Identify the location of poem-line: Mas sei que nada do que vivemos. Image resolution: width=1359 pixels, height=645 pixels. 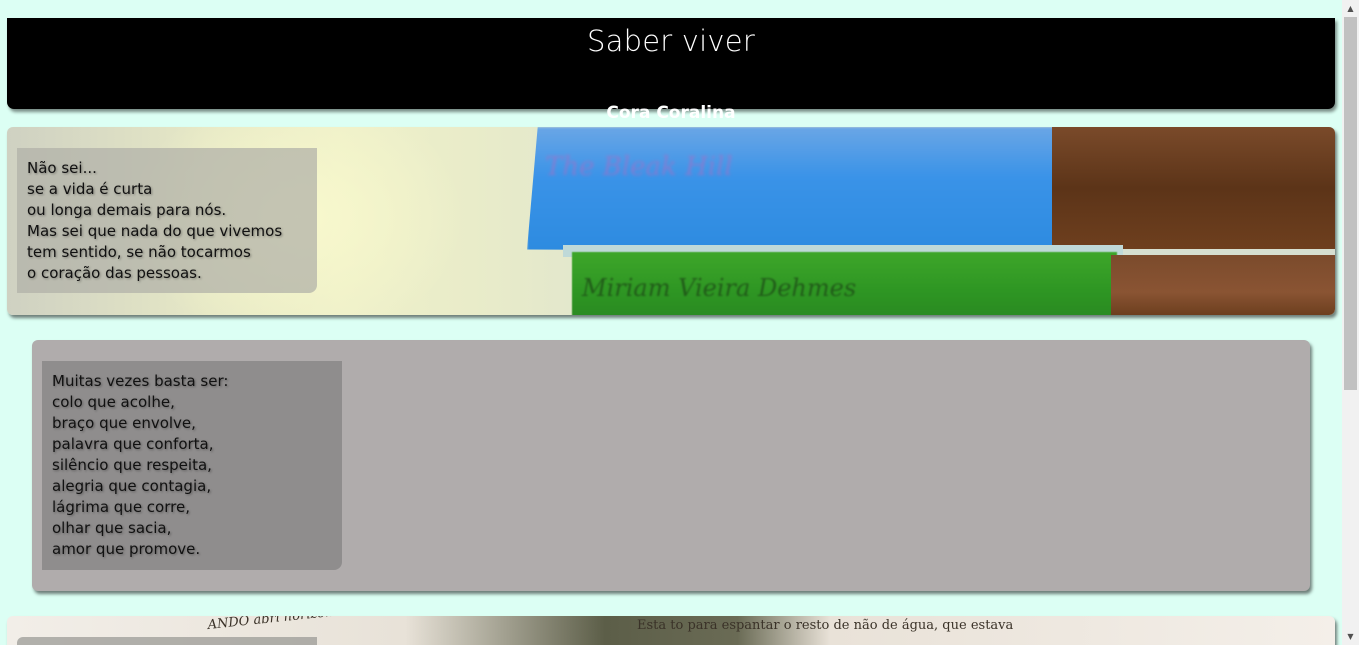
(155, 231).